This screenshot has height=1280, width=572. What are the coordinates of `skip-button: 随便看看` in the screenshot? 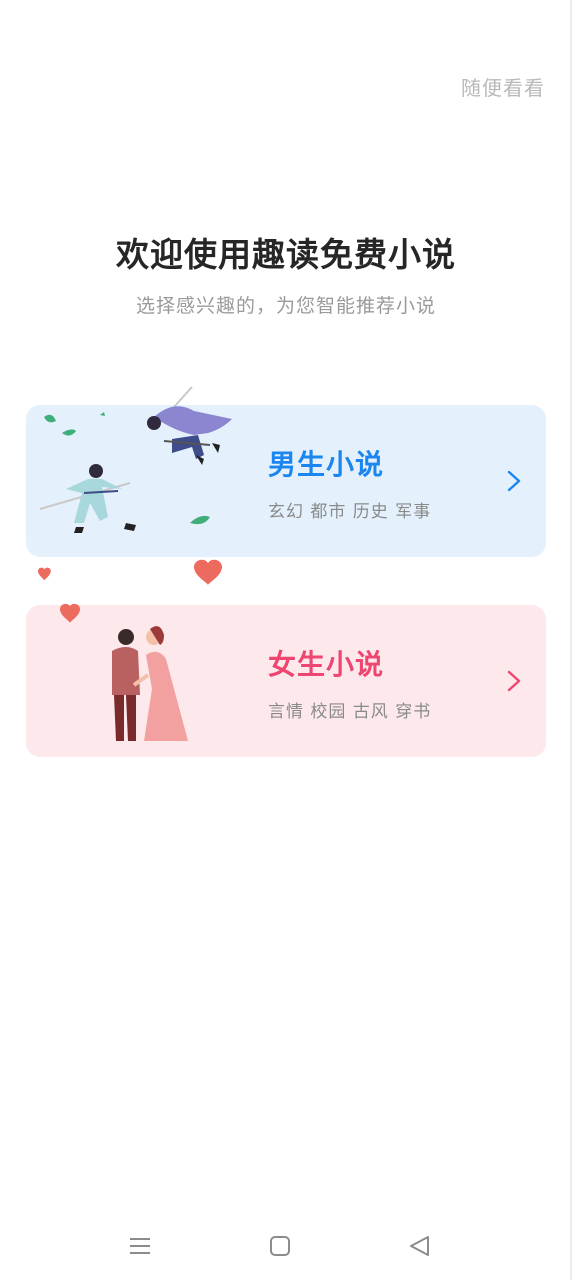 It's located at (503, 86).